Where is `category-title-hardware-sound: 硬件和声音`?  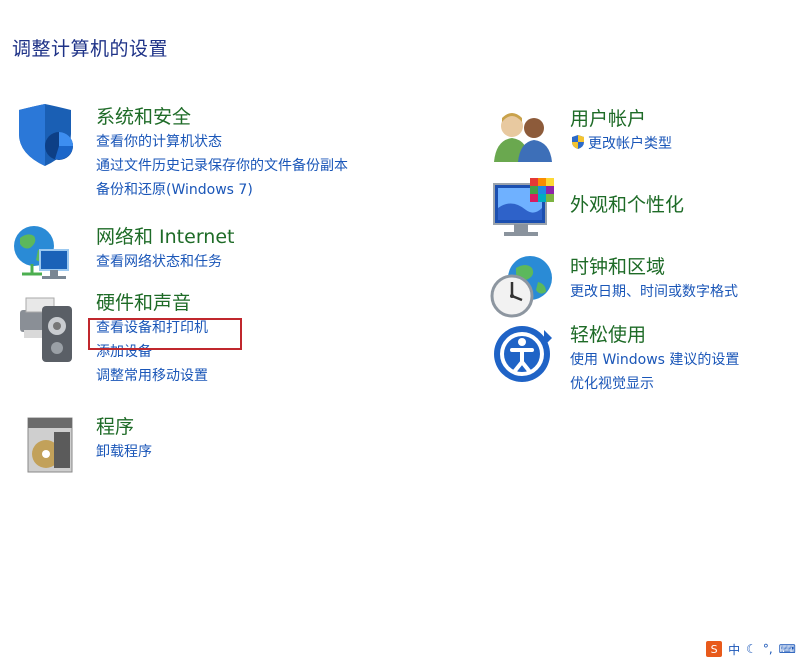 category-title-hardware-sound: 硬件和声音 is located at coordinates (143, 303).